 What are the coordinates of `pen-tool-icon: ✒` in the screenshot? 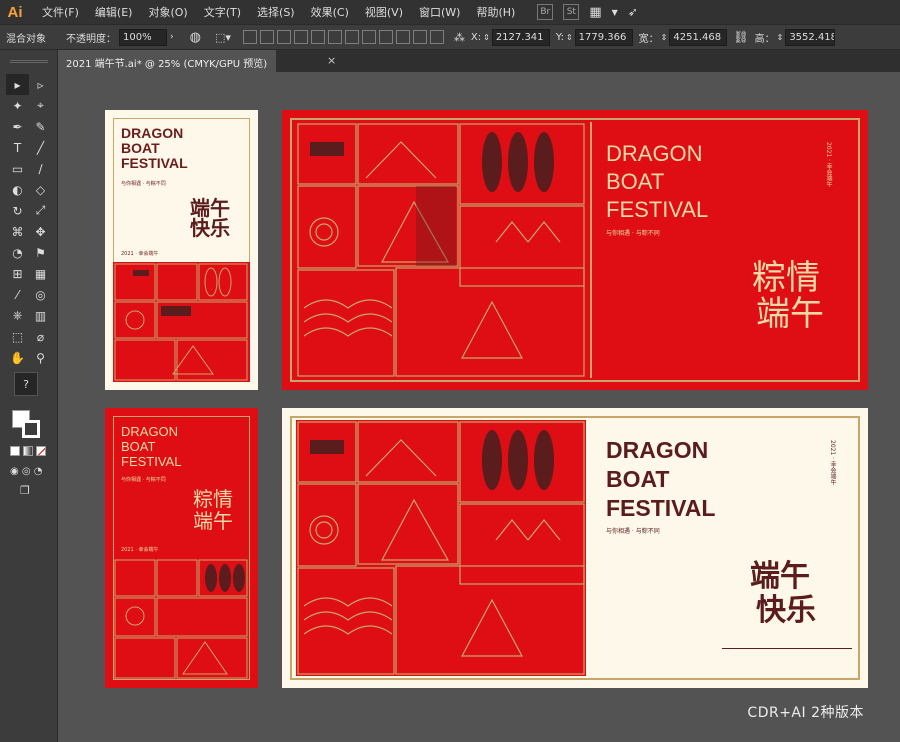 It's located at (17, 126).